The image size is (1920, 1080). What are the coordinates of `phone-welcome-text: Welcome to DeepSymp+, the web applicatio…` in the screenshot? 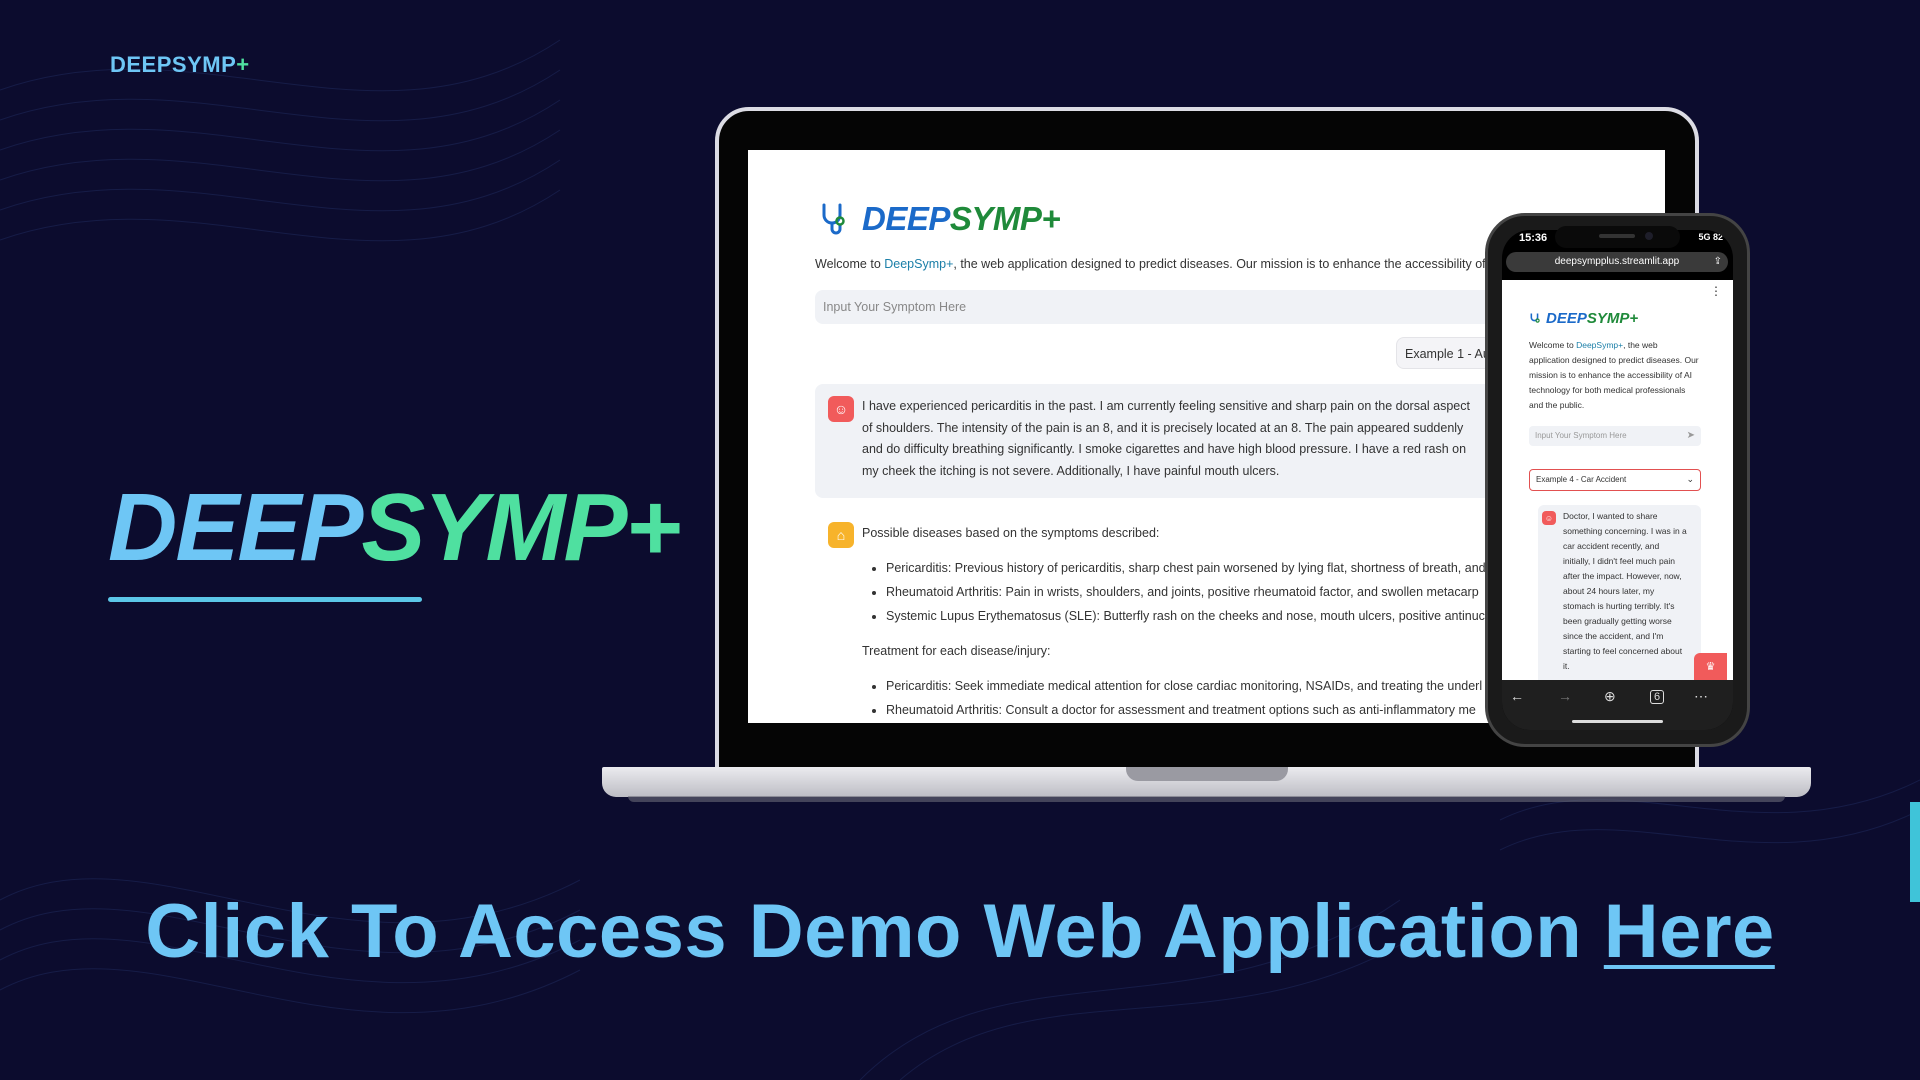 It's located at (1614, 375).